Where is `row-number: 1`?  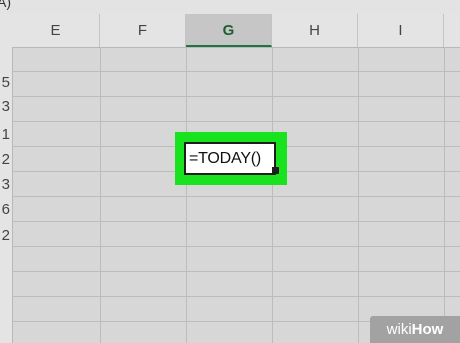 row-number: 1 is located at coordinates (6, 134).